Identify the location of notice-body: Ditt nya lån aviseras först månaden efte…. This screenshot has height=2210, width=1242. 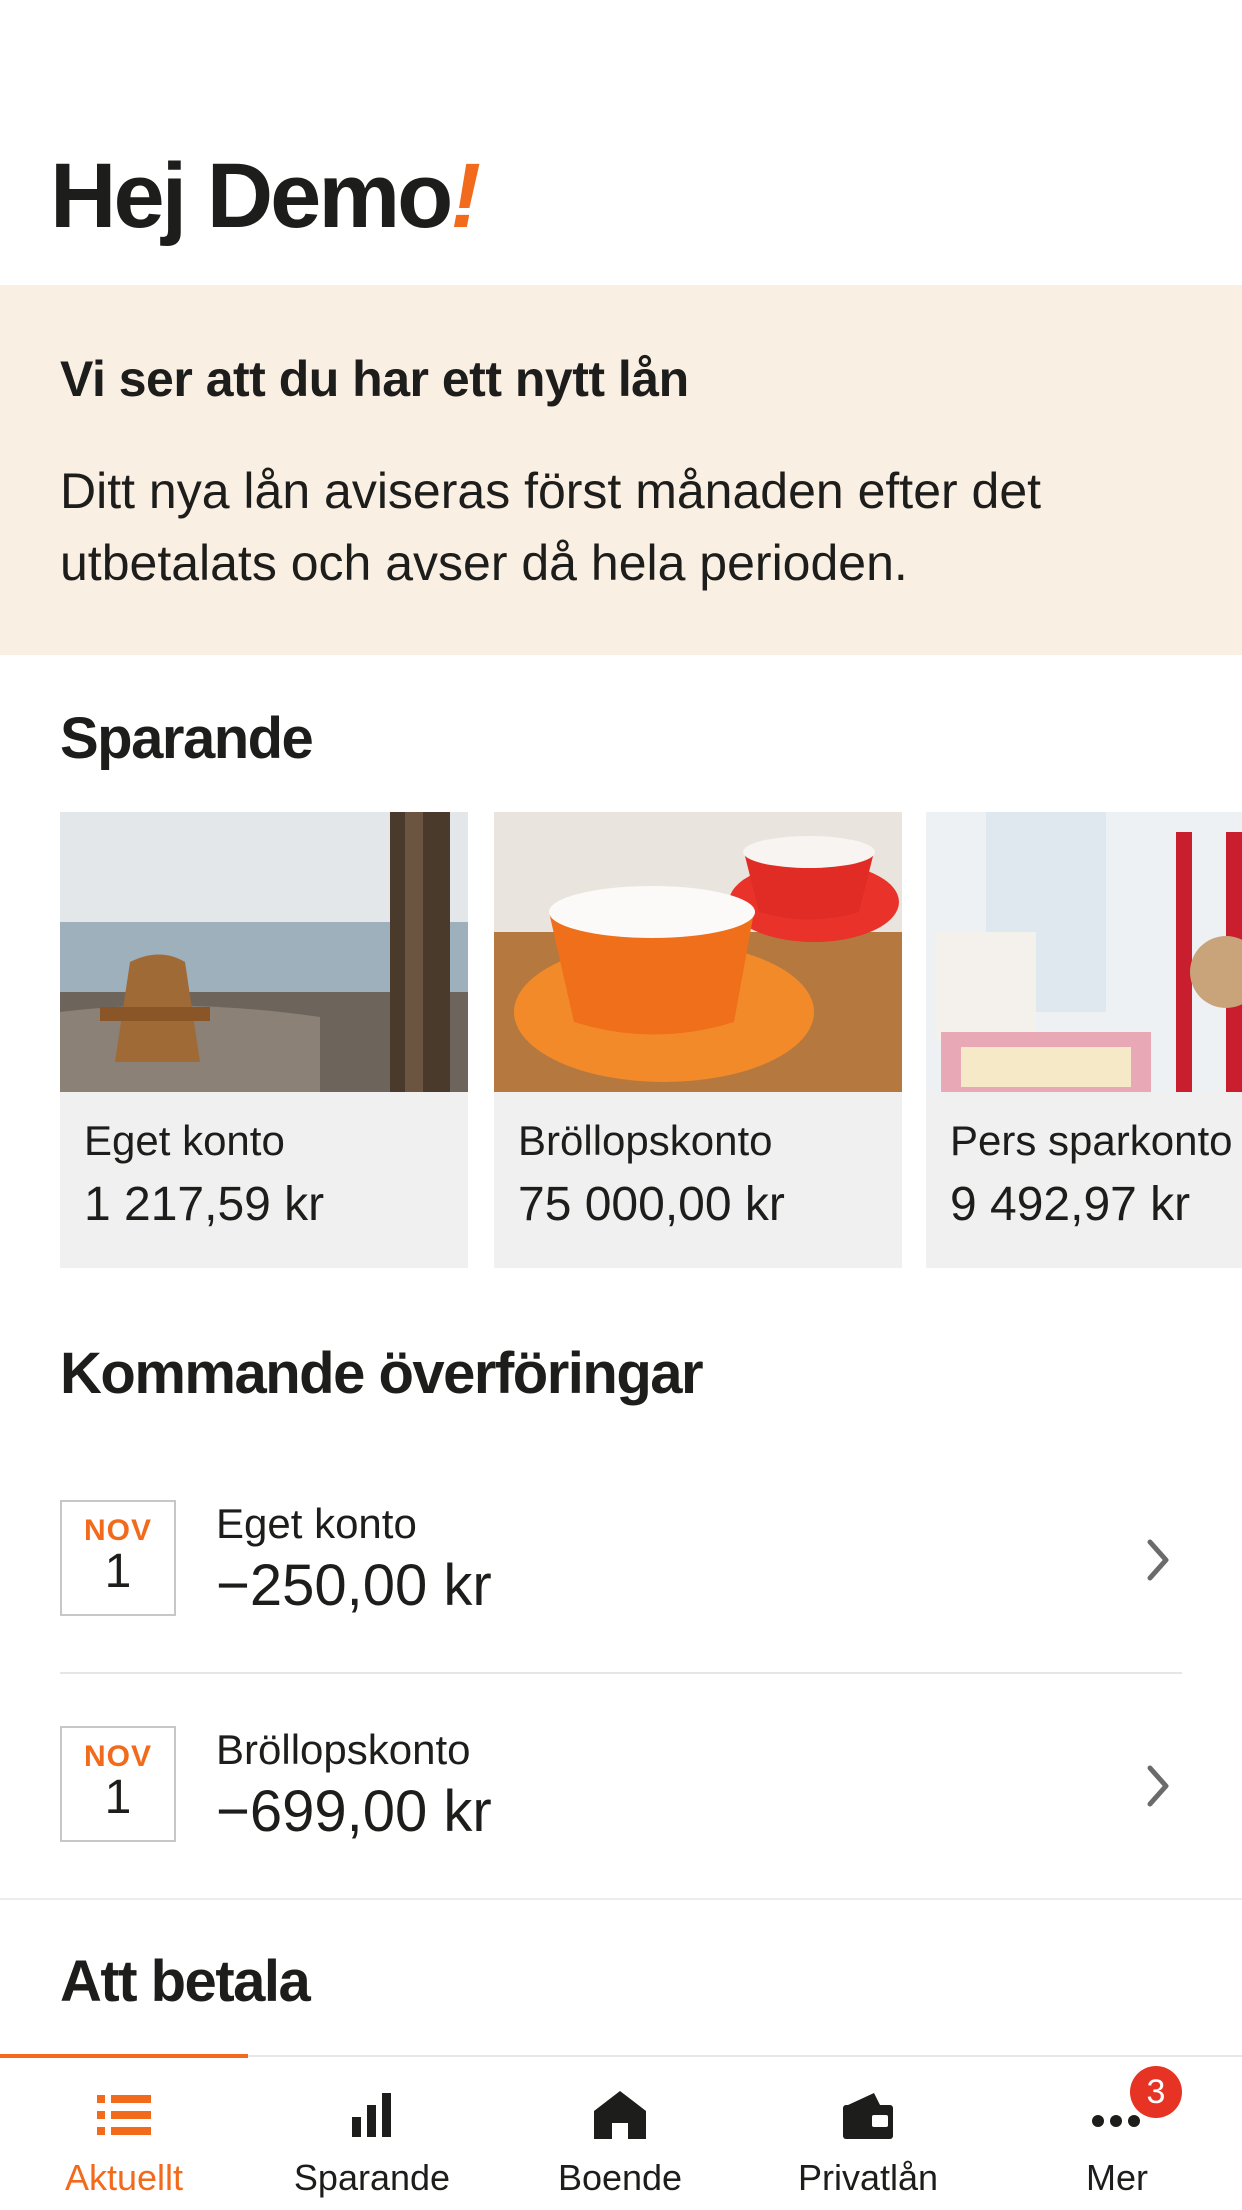
(551, 527).